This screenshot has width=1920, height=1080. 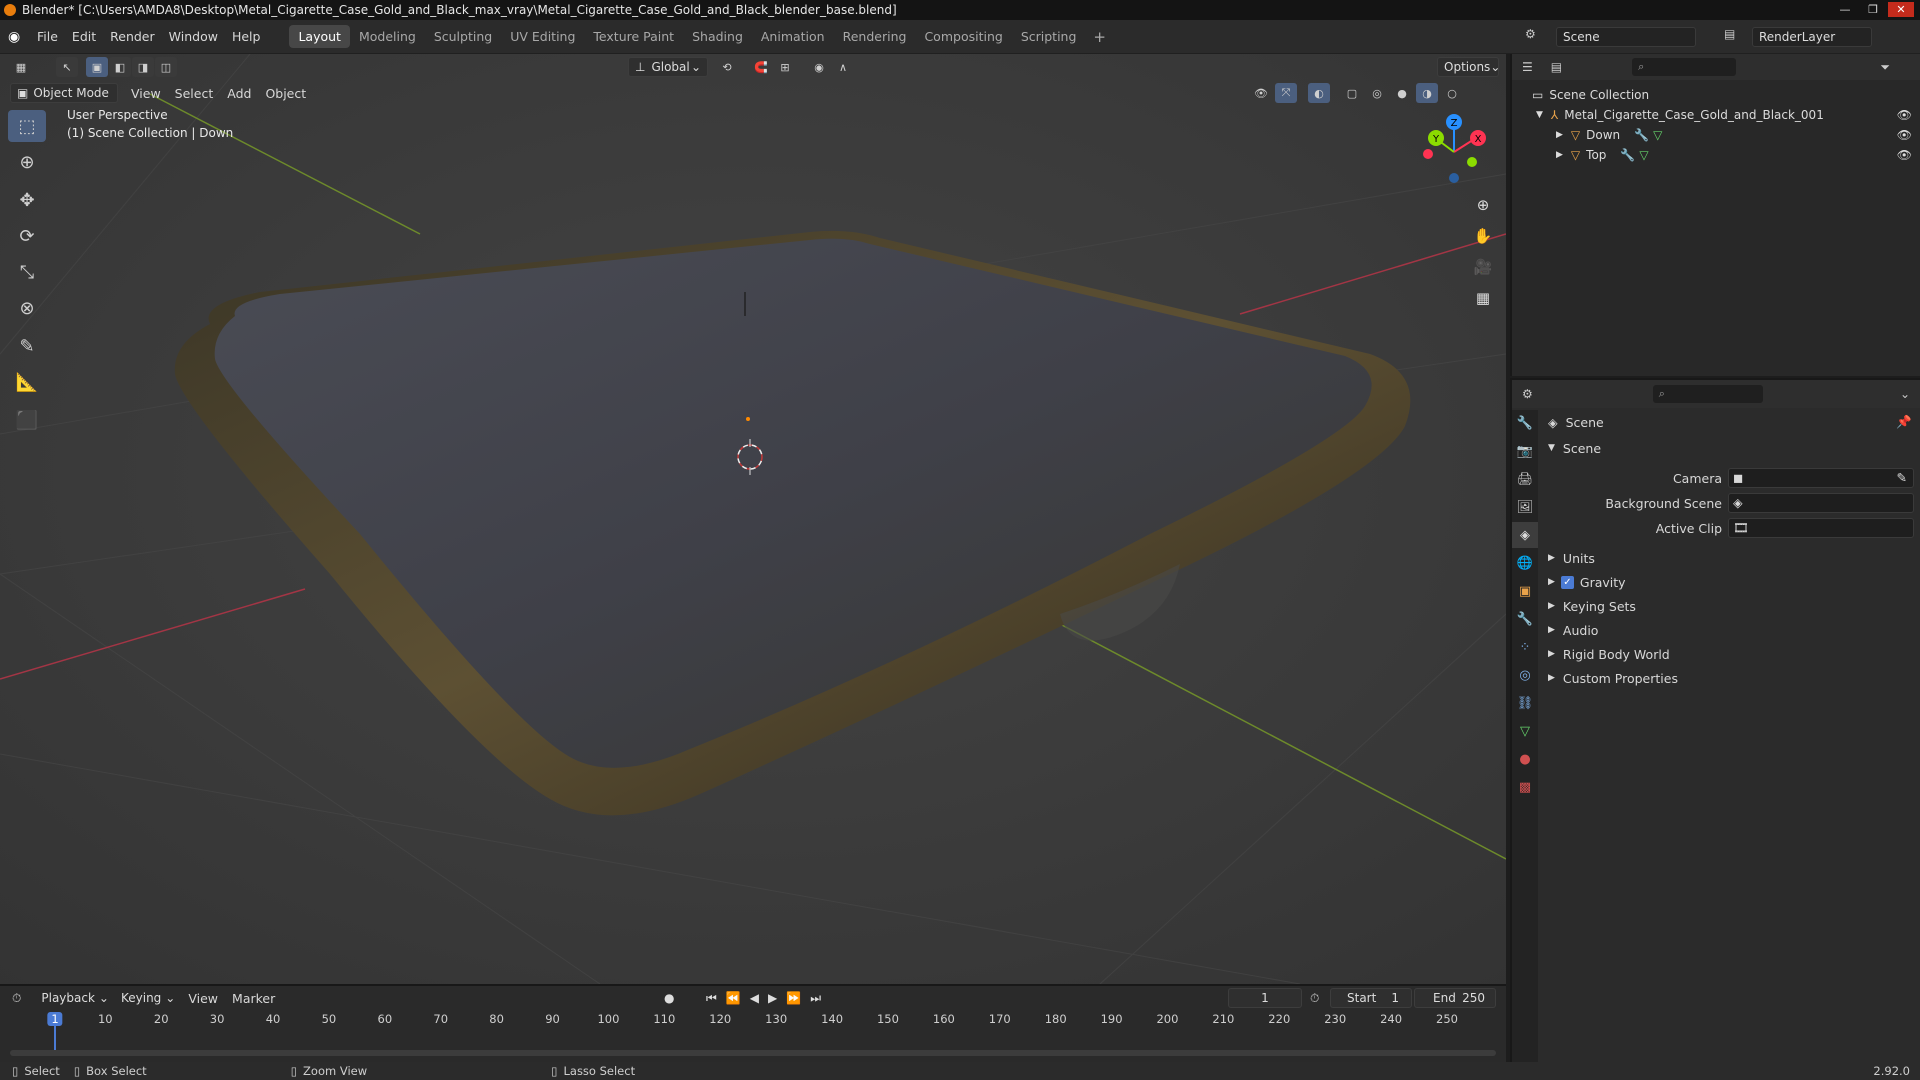 I want to click on view-layer-tab-icon: 🖼, so click(x=1525, y=507).